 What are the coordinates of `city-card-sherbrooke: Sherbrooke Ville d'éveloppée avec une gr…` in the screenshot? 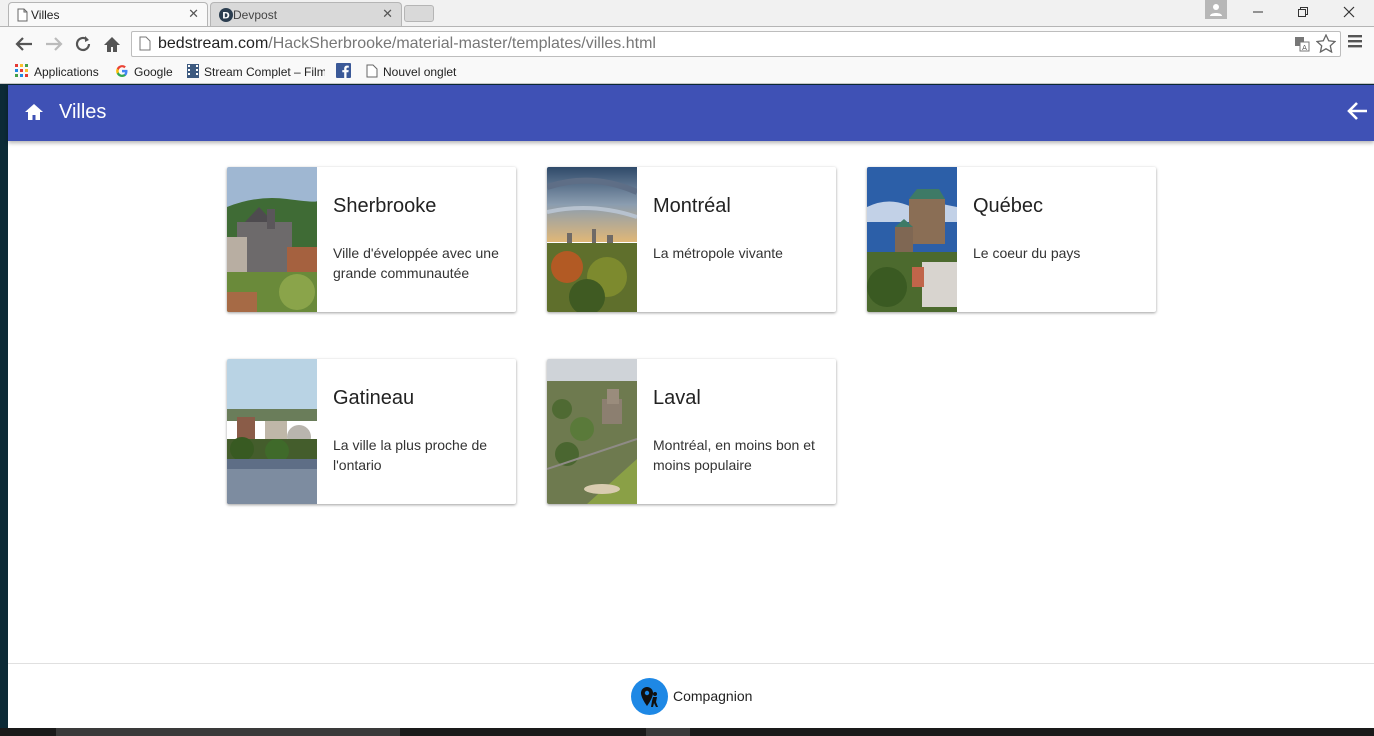 It's located at (371, 239).